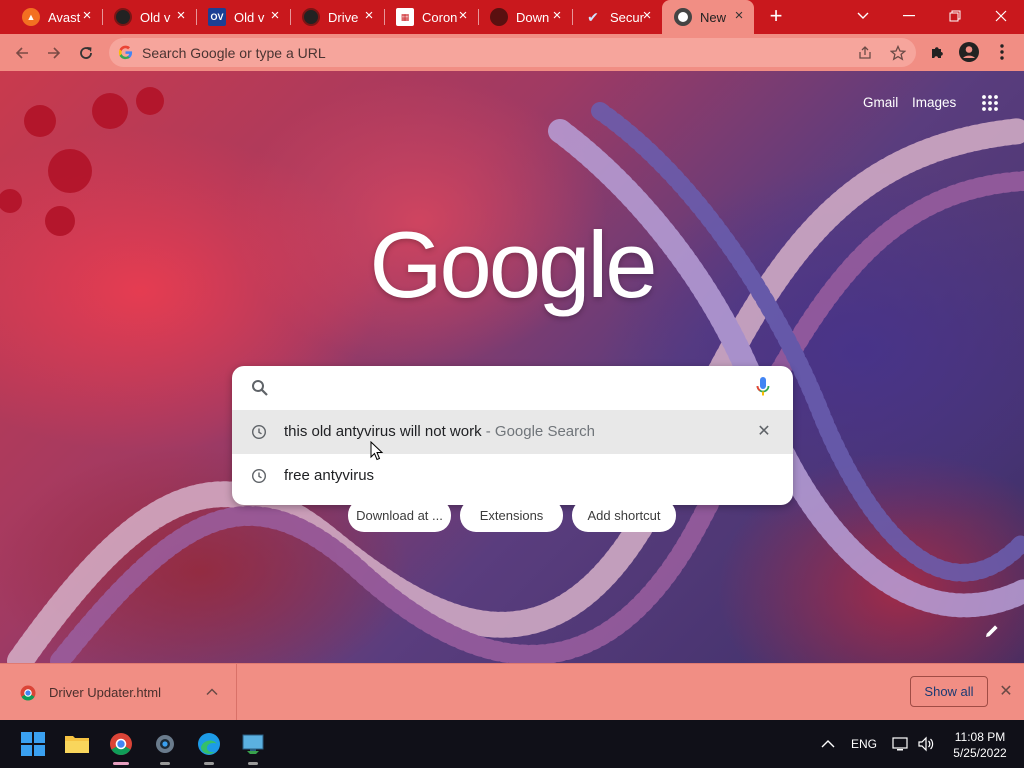  What do you see at coordinates (121, 747) in the screenshot?
I see `chrome-taskbar-icon` at bounding box center [121, 747].